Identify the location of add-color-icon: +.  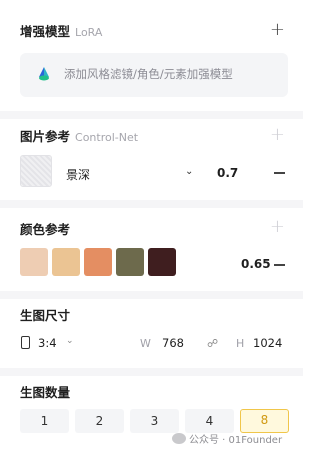
(277, 227).